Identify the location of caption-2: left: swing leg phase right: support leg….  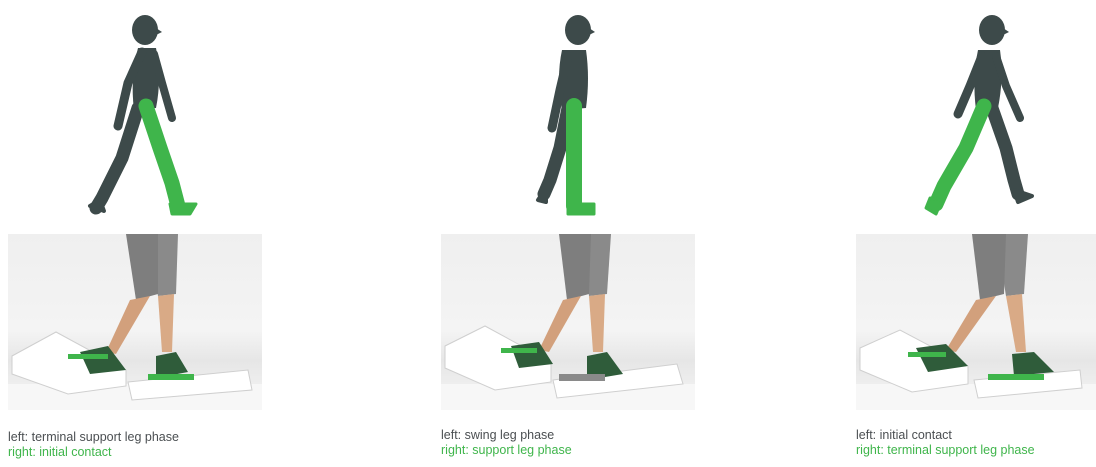
(506, 443).